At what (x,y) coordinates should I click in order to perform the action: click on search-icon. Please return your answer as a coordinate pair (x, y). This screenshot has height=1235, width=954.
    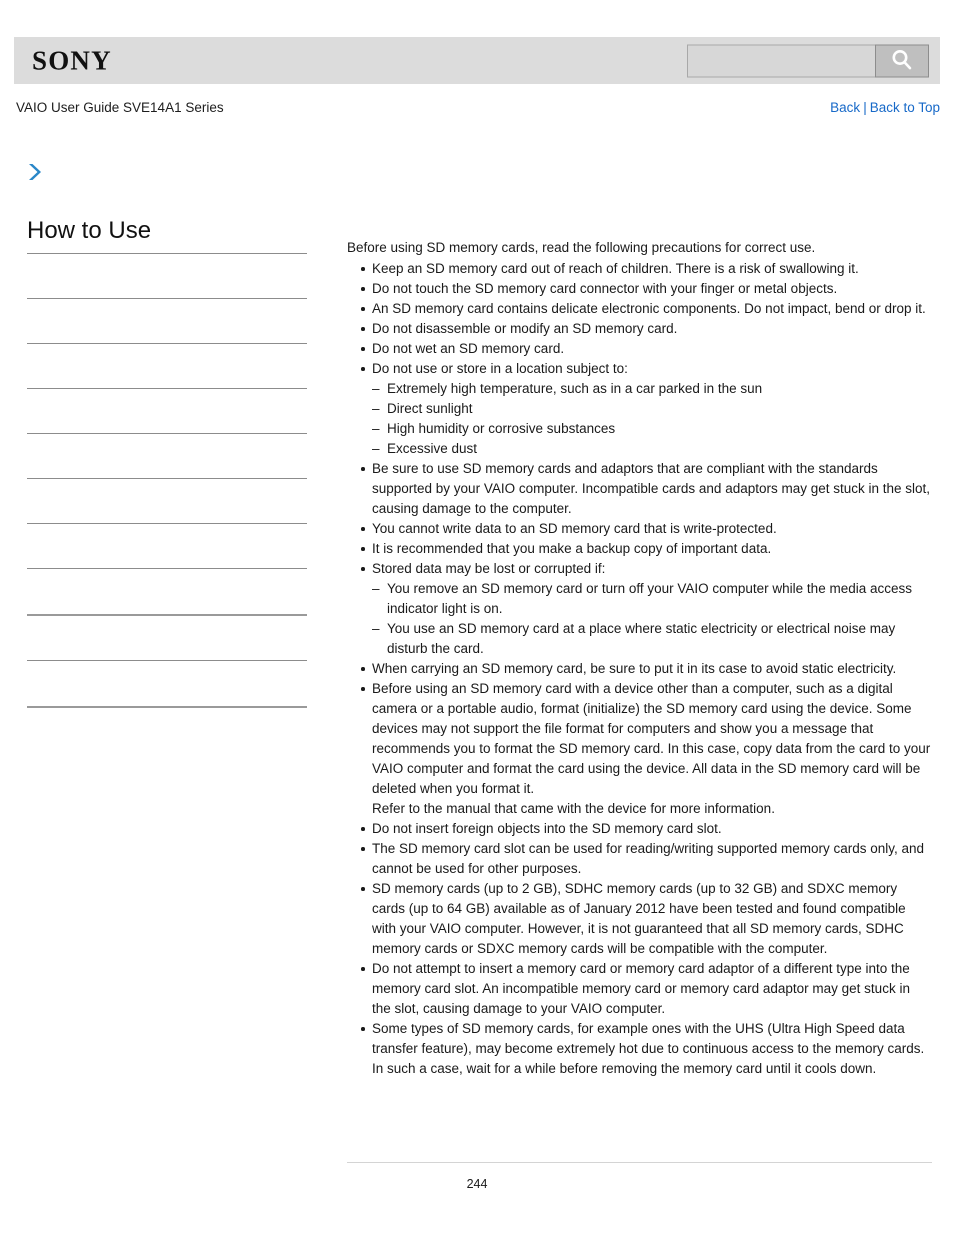
    Looking at the image, I should click on (902, 61).